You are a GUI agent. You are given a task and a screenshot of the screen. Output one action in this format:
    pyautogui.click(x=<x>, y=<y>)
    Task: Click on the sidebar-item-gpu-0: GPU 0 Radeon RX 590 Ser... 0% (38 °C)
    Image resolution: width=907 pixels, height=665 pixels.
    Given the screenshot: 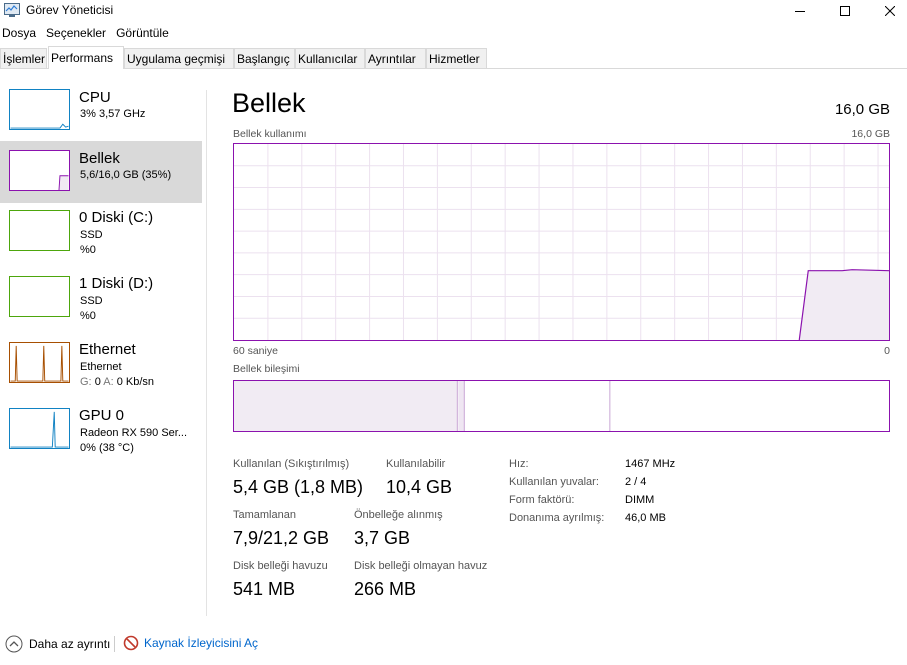 What is the action you would take?
    pyautogui.click(x=101, y=432)
    